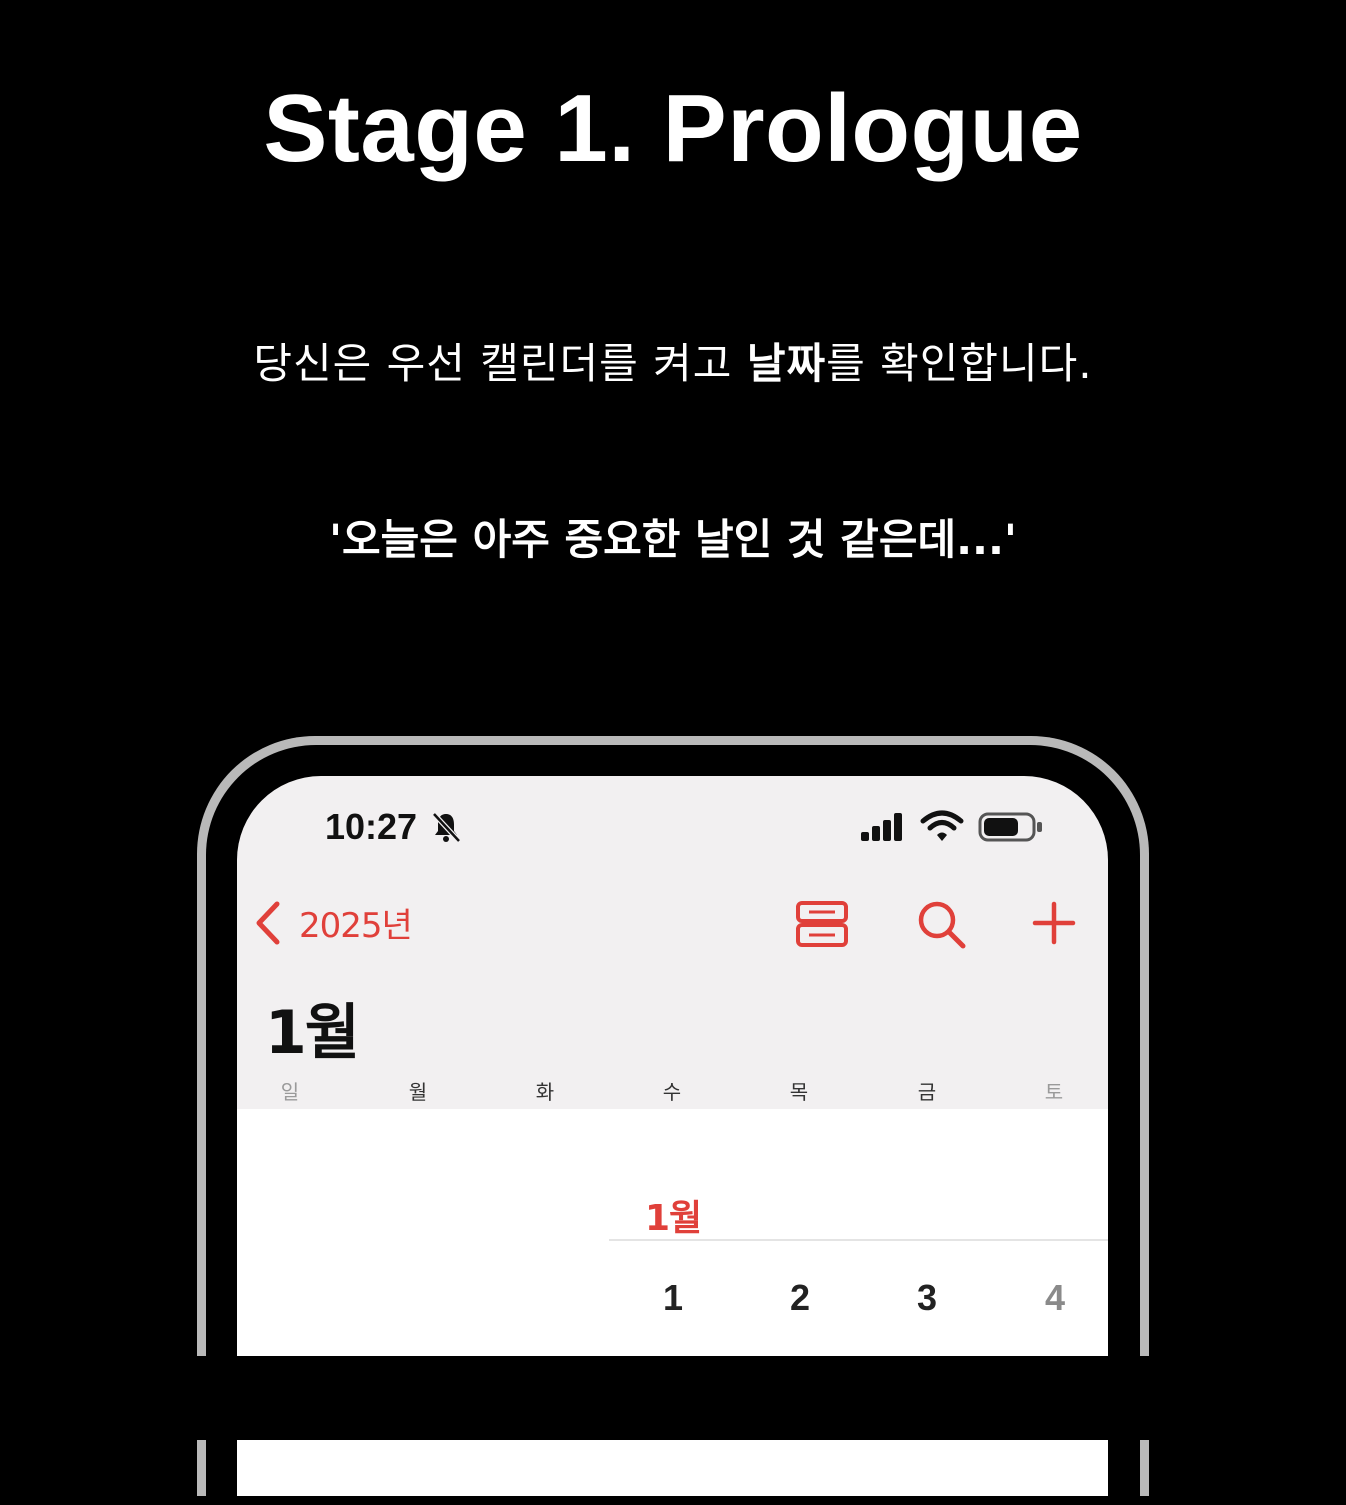 This screenshot has width=1346, height=1505. Describe the element at coordinates (1054, 1092) in the screenshot. I see `weekday-sat: 토` at that location.